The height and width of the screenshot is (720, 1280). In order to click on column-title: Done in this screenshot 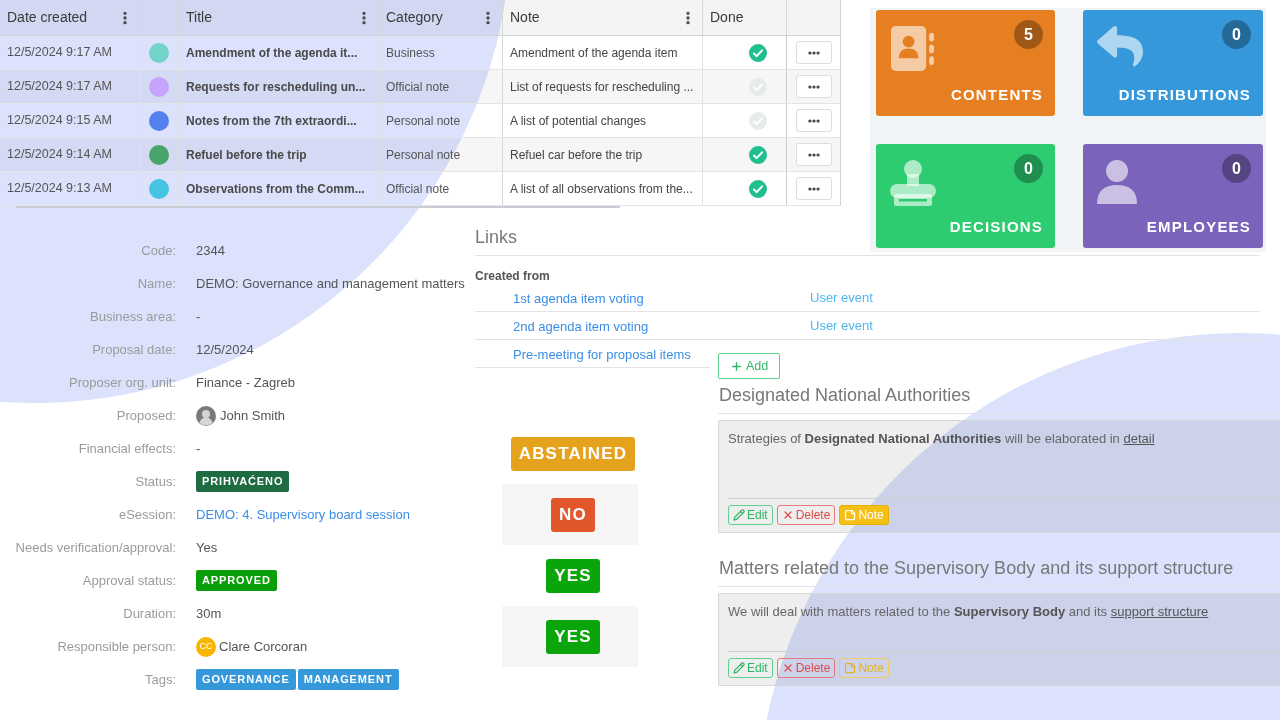, I will do `click(727, 17)`.